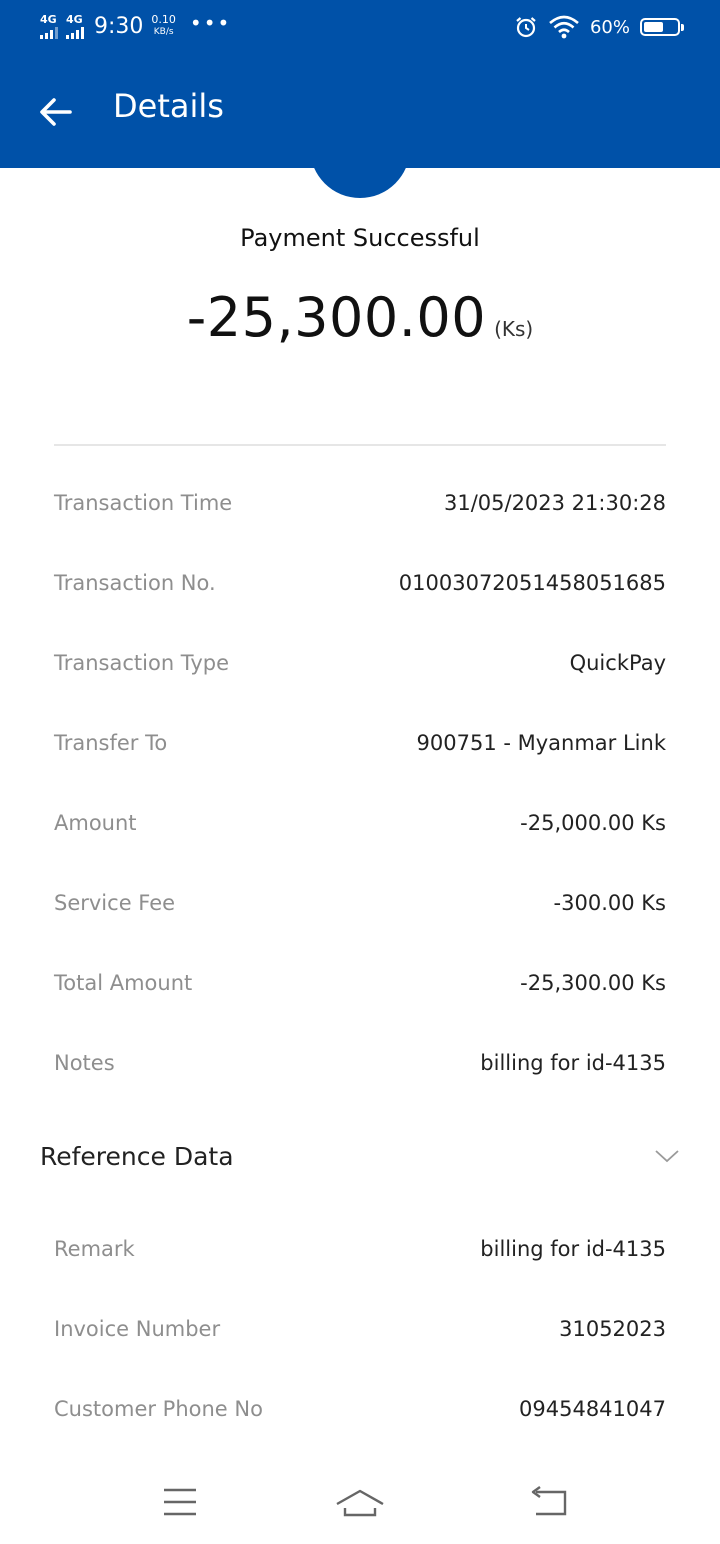 Image resolution: width=720 pixels, height=1544 pixels. What do you see at coordinates (564, 27) in the screenshot?
I see `wifi-icon` at bounding box center [564, 27].